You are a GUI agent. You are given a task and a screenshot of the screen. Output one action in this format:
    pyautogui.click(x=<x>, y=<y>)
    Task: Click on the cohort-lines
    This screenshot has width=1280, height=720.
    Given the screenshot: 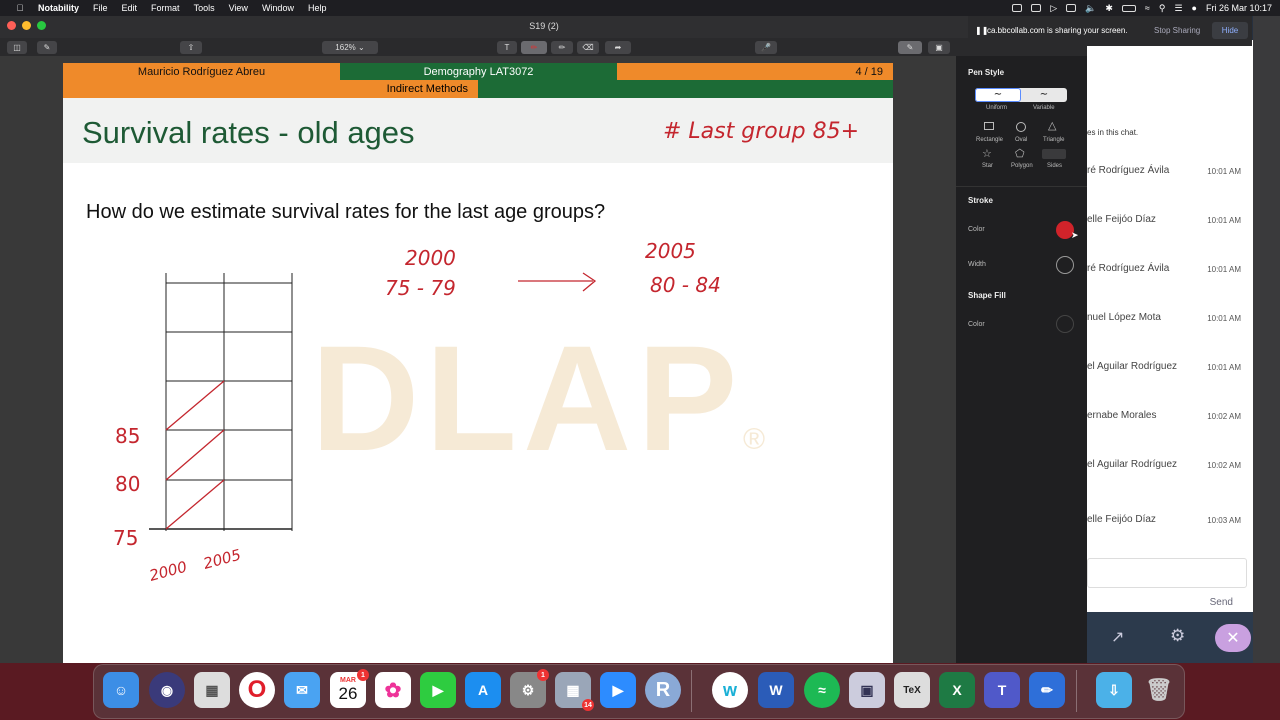 What is the action you would take?
    pyautogui.click(x=381, y=401)
    